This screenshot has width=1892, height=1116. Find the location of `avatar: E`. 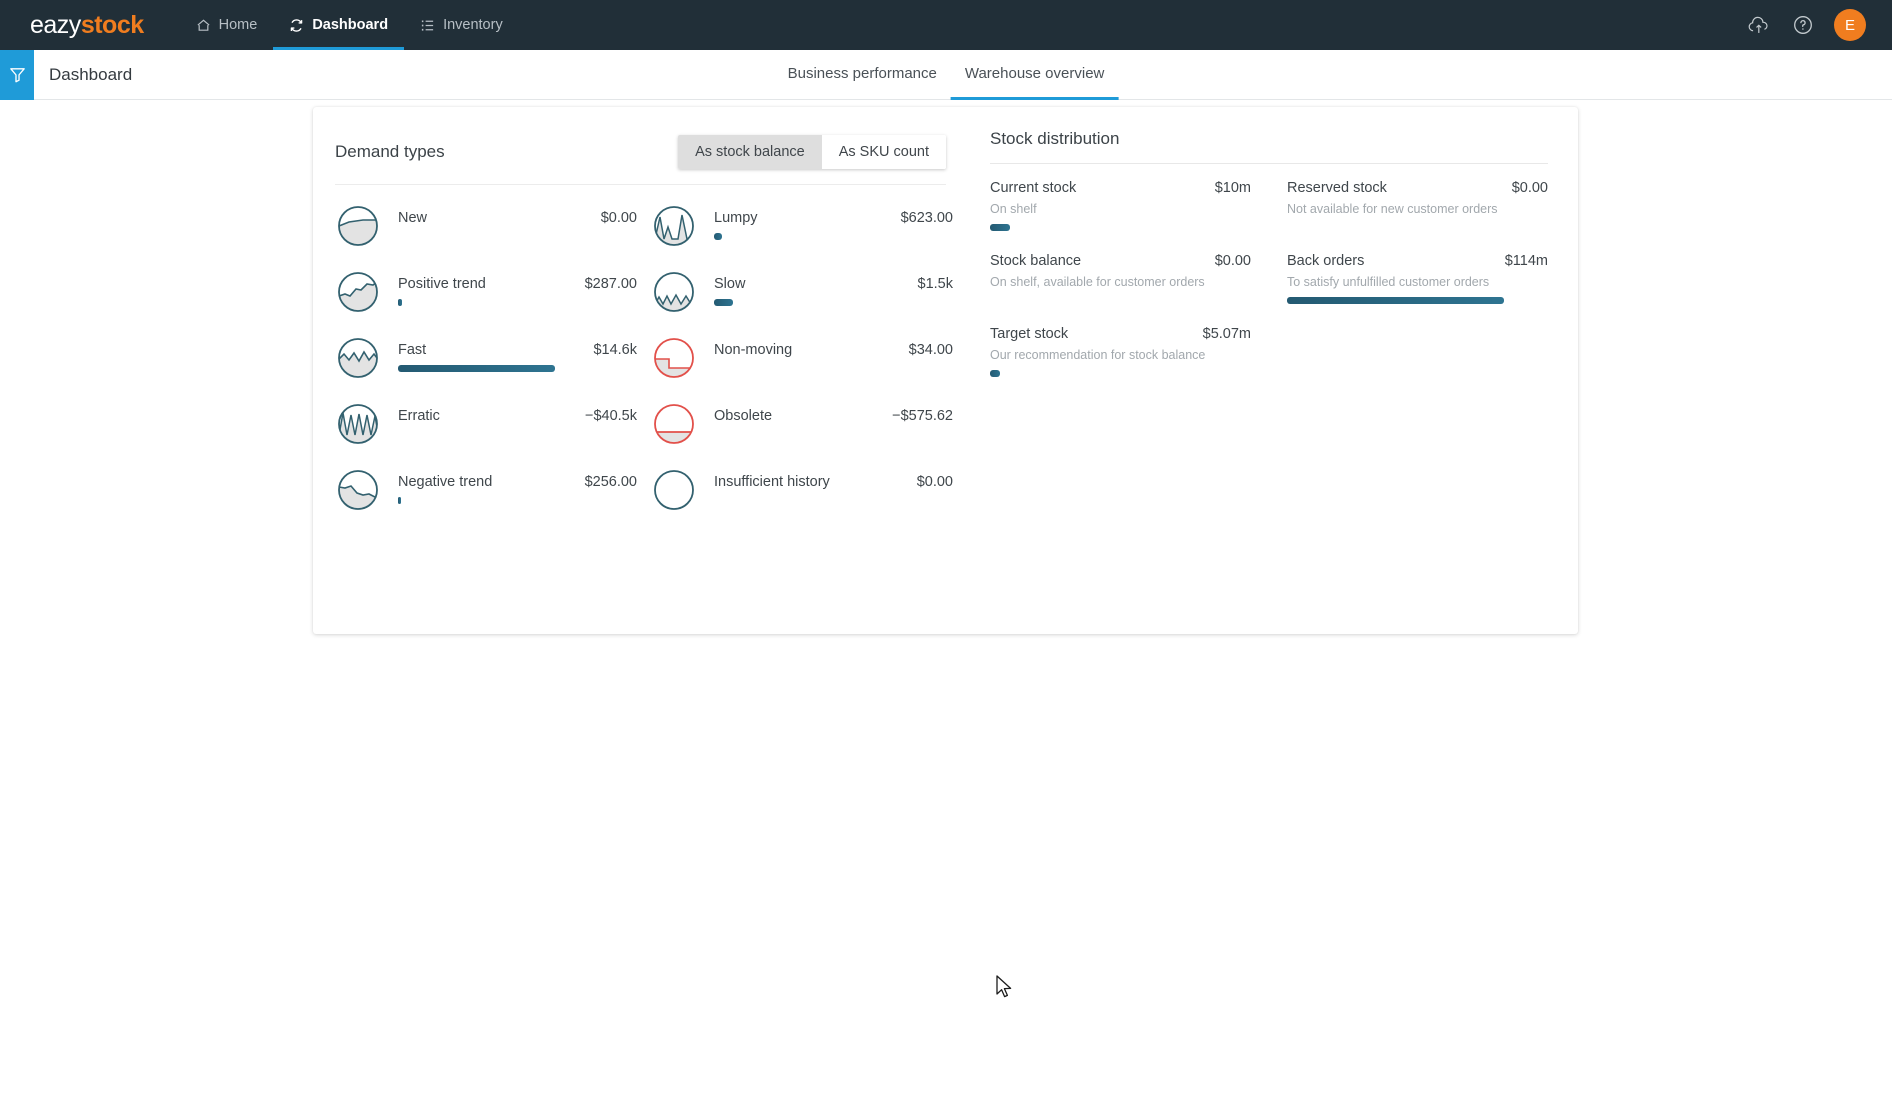

avatar: E is located at coordinates (1850, 25).